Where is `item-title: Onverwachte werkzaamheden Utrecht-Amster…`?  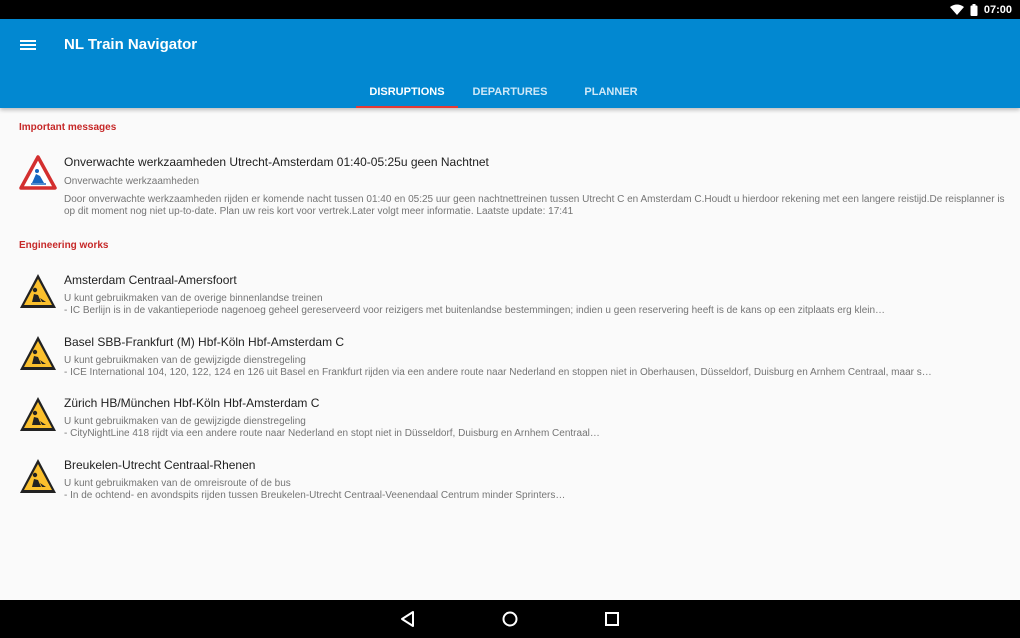 item-title: Onverwachte werkzaamheden Utrecht-Amster… is located at coordinates (276, 162).